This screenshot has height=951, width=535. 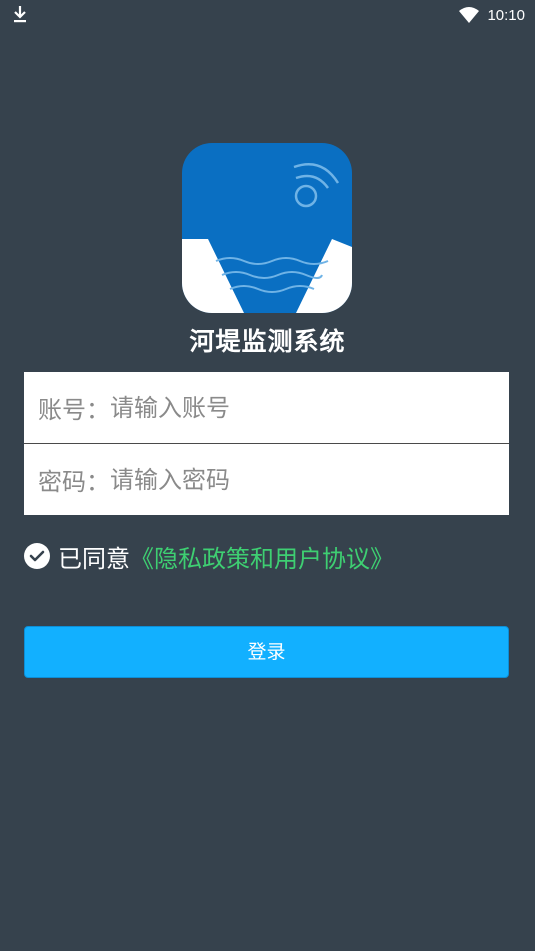 I want to click on privacy-policy-link: 《隐私政策和用户协议》, so click(x=262, y=556).